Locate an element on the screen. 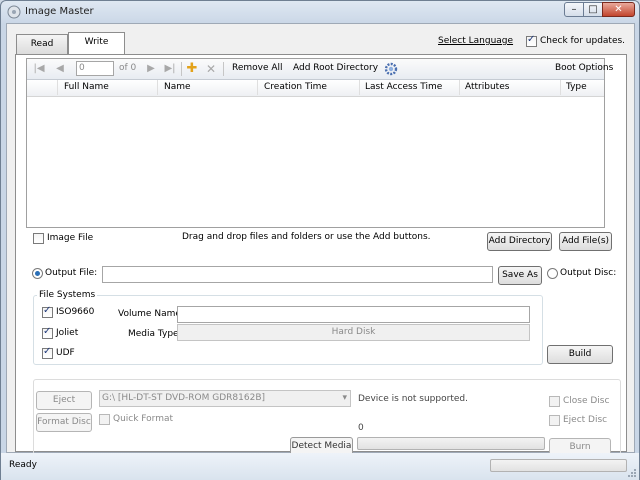 The image size is (640, 480). boot-options-button: Boot Options is located at coordinates (584, 68).